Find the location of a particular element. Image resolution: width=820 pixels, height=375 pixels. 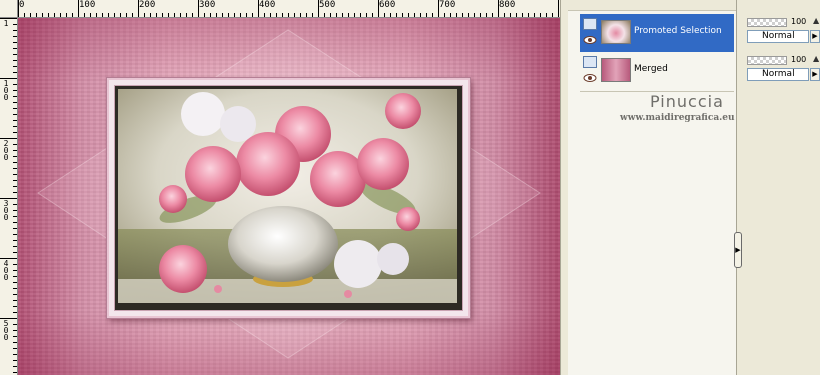

vruler-label-1: 1 is located at coordinates (6, 23).